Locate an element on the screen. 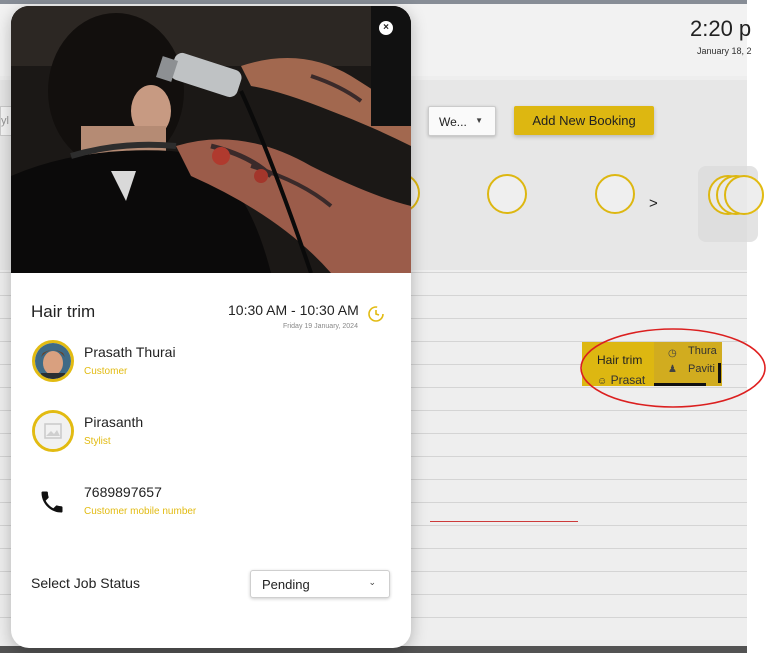 The image size is (769, 653). booking-date: Friday 19 January, 2024 is located at coordinates (320, 326).